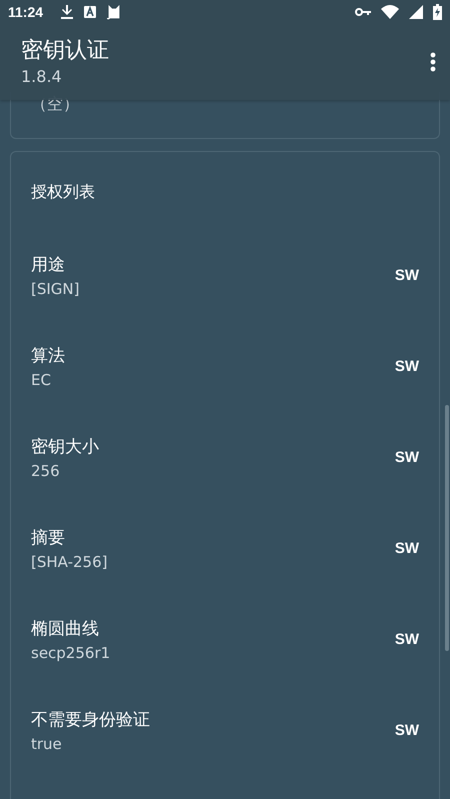 This screenshot has height=799, width=450. What do you see at coordinates (55, 103) in the screenshot?
I see `field-value: （空）` at bounding box center [55, 103].